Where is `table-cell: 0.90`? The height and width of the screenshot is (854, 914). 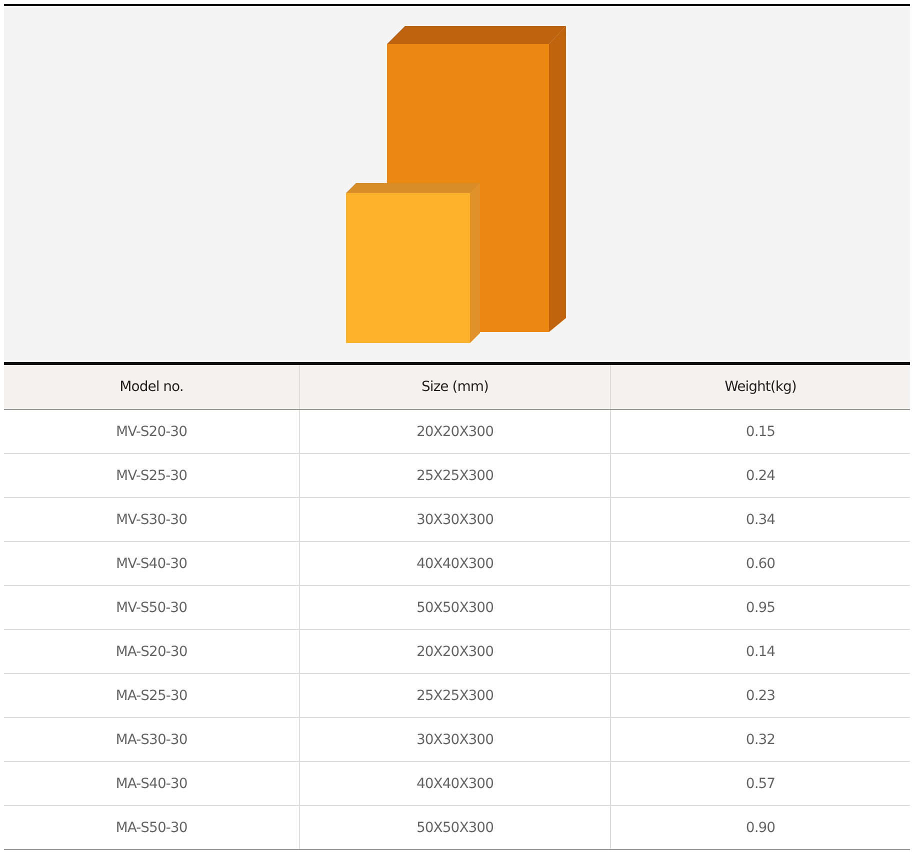
table-cell: 0.90 is located at coordinates (760, 828).